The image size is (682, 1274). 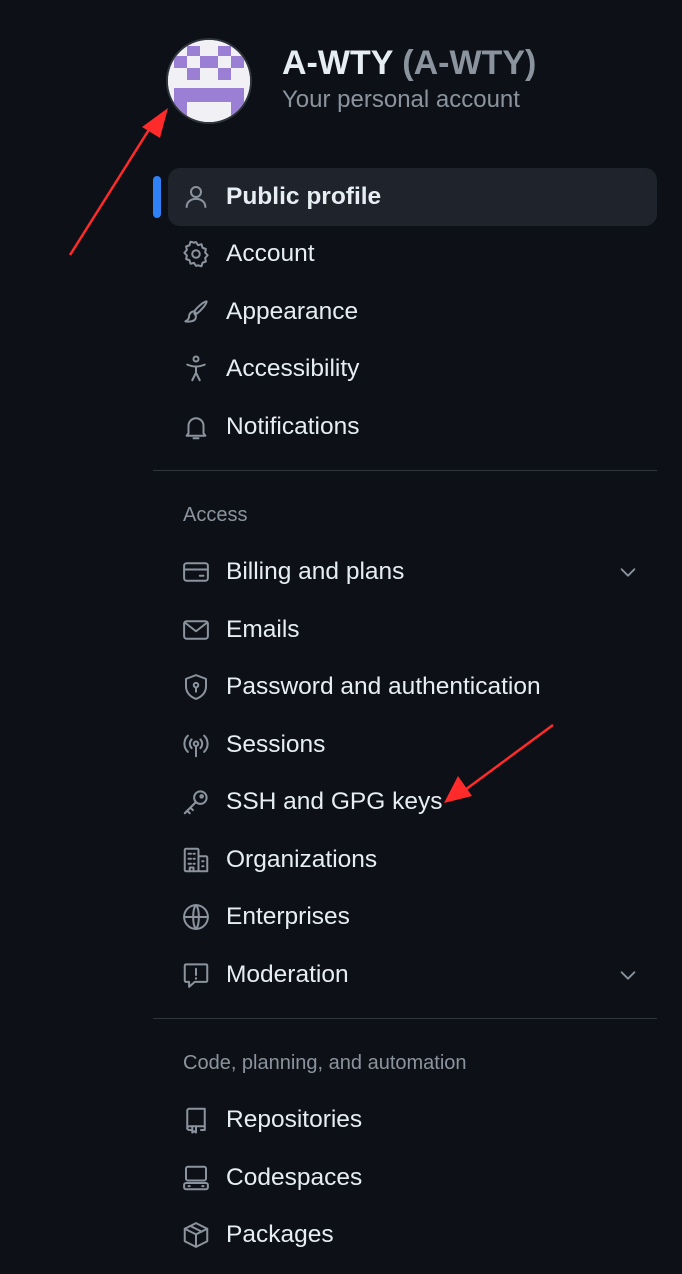 What do you see at coordinates (276, 744) in the screenshot?
I see `nav-label: Sessions` at bounding box center [276, 744].